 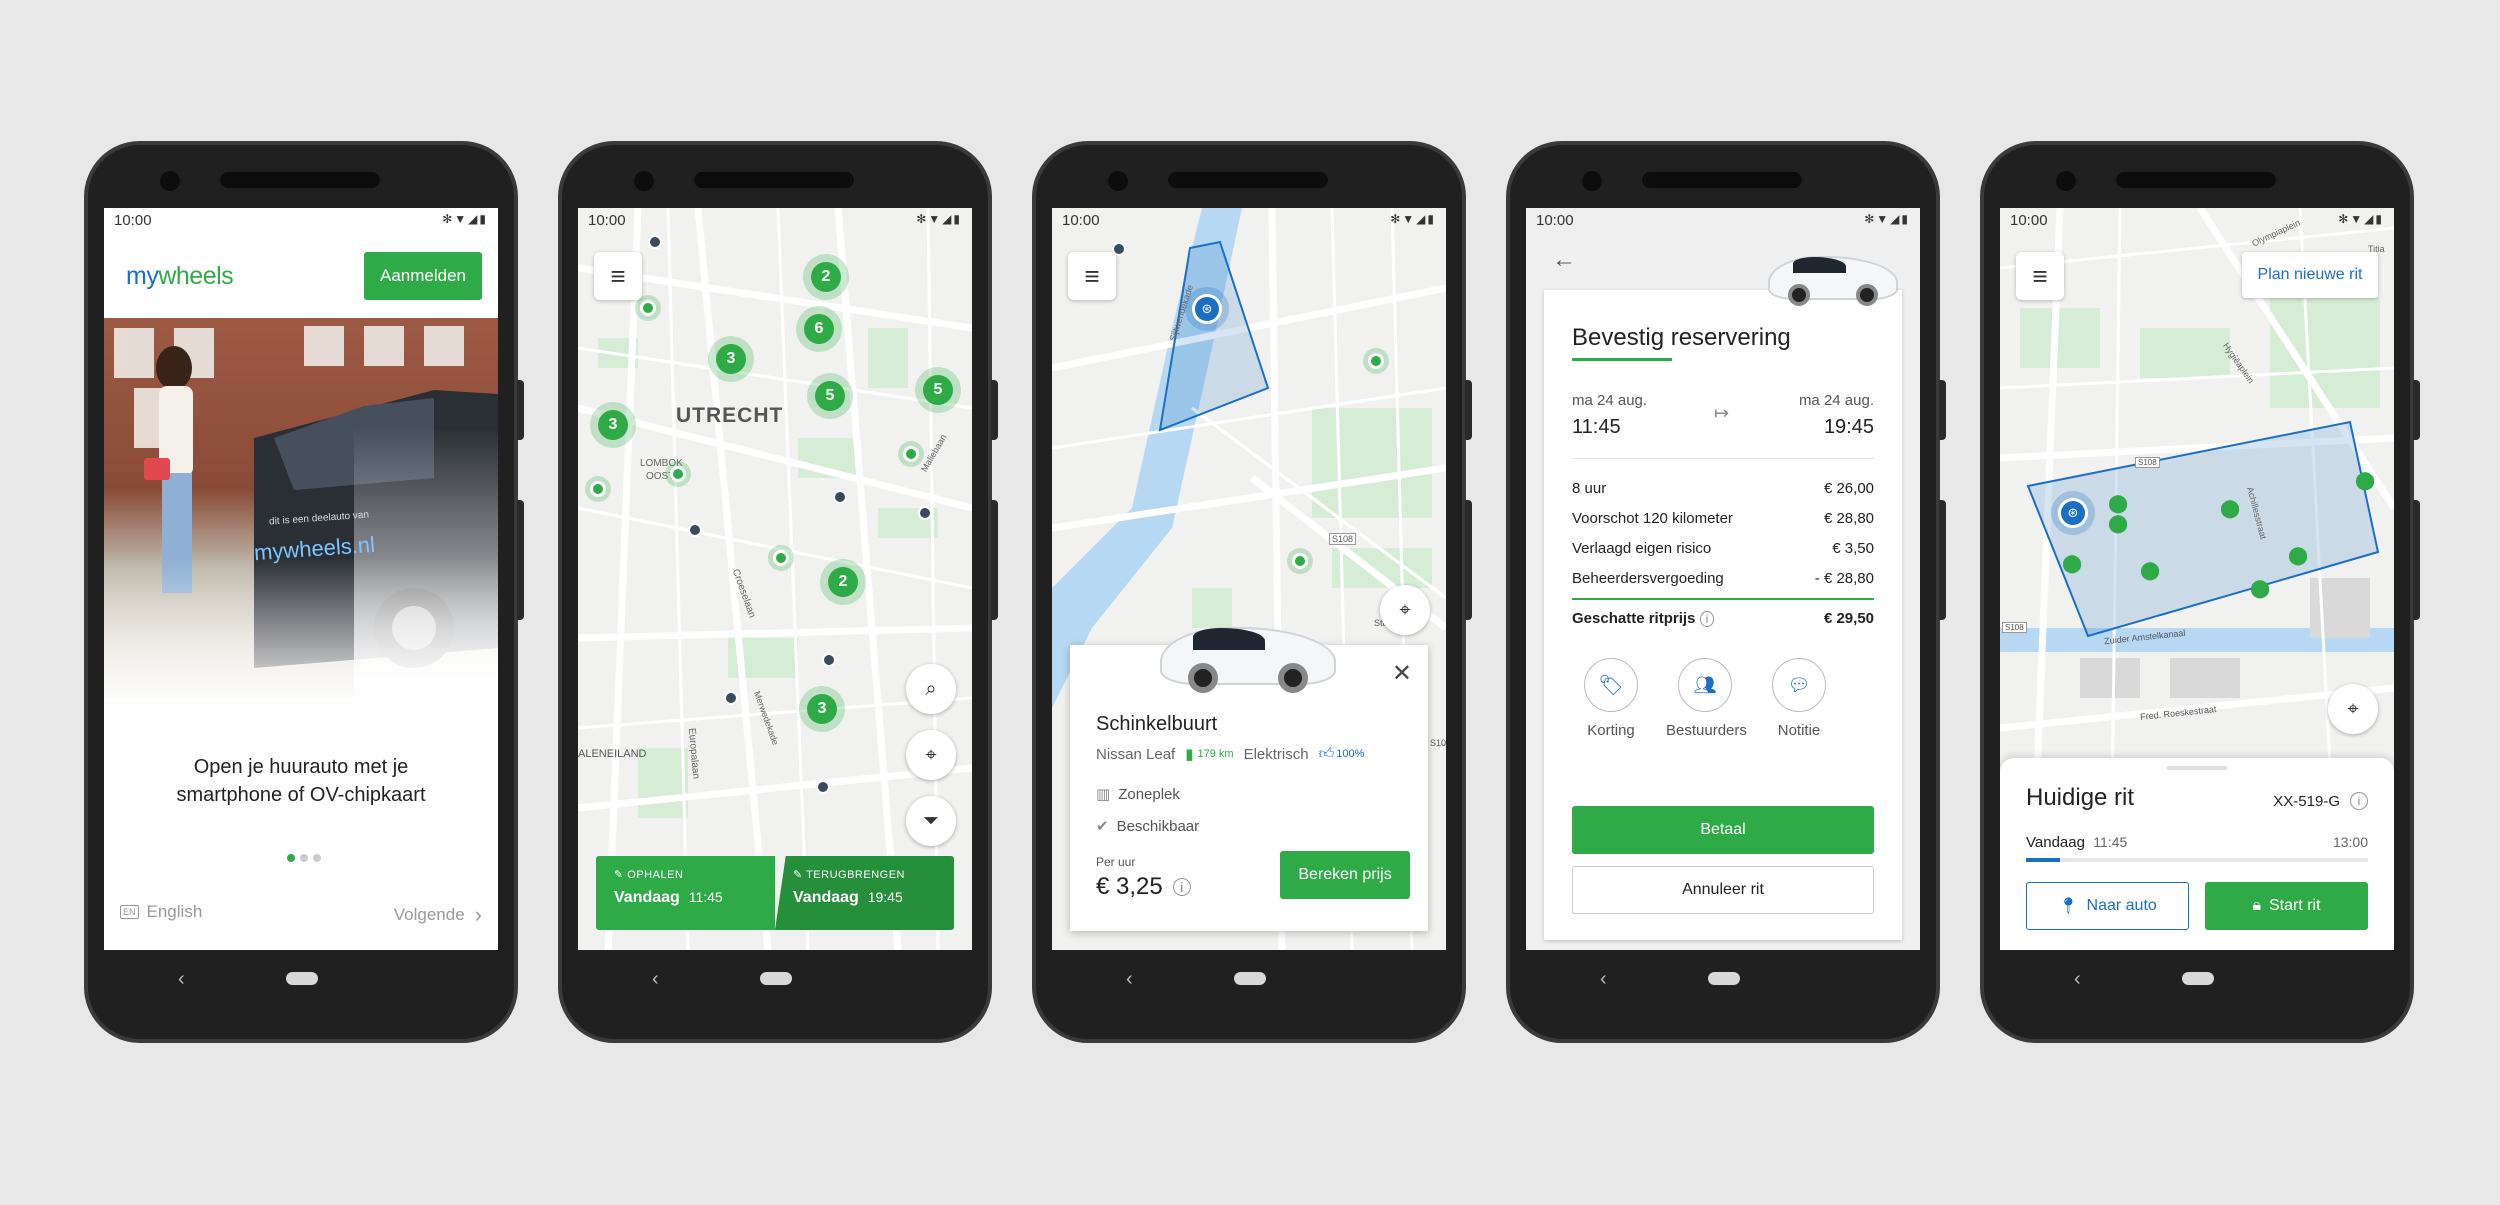 What do you see at coordinates (2107, 906) in the screenshot?
I see `navigate-to-car-button: 📍︎ Naar auto` at bounding box center [2107, 906].